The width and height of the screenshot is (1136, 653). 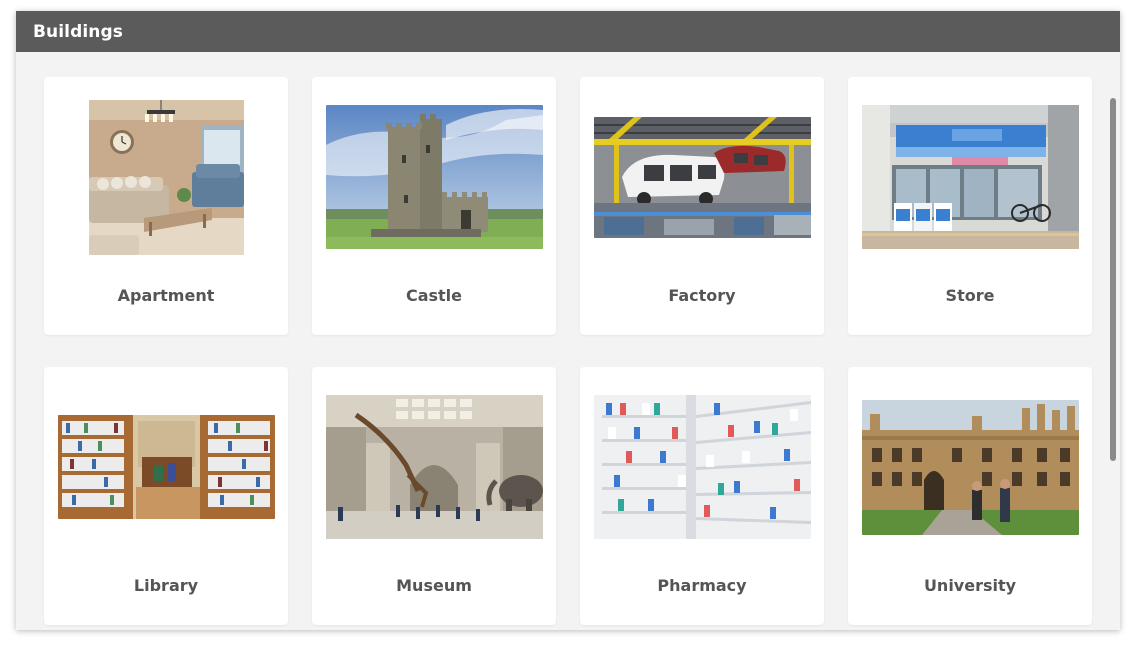 I want to click on card-factory: Factory, so click(x=702, y=206).